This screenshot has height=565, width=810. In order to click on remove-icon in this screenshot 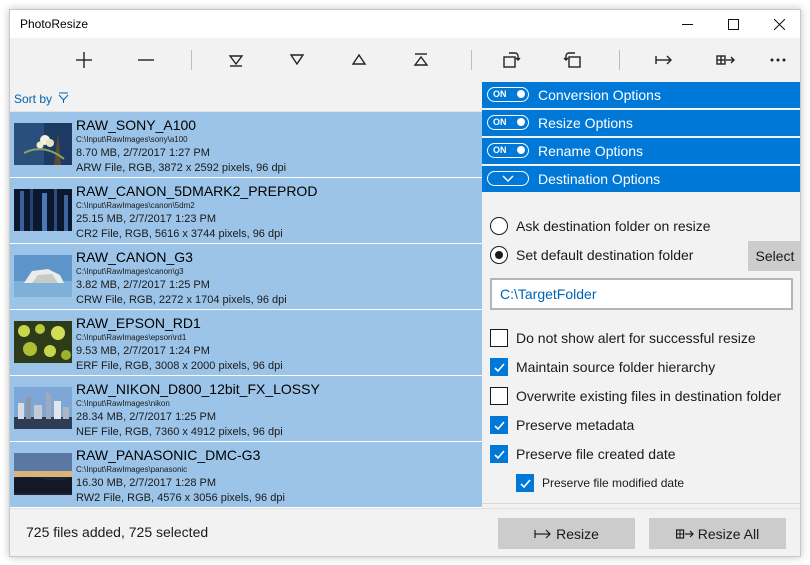, I will do `click(146, 60)`.